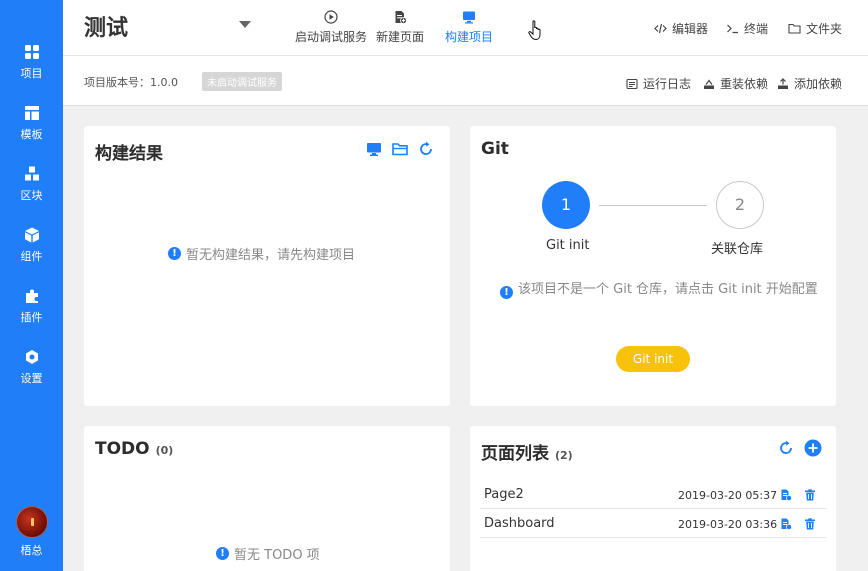 This screenshot has width=868, height=571. What do you see at coordinates (632, 83) in the screenshot?
I see `log-icon` at bounding box center [632, 83].